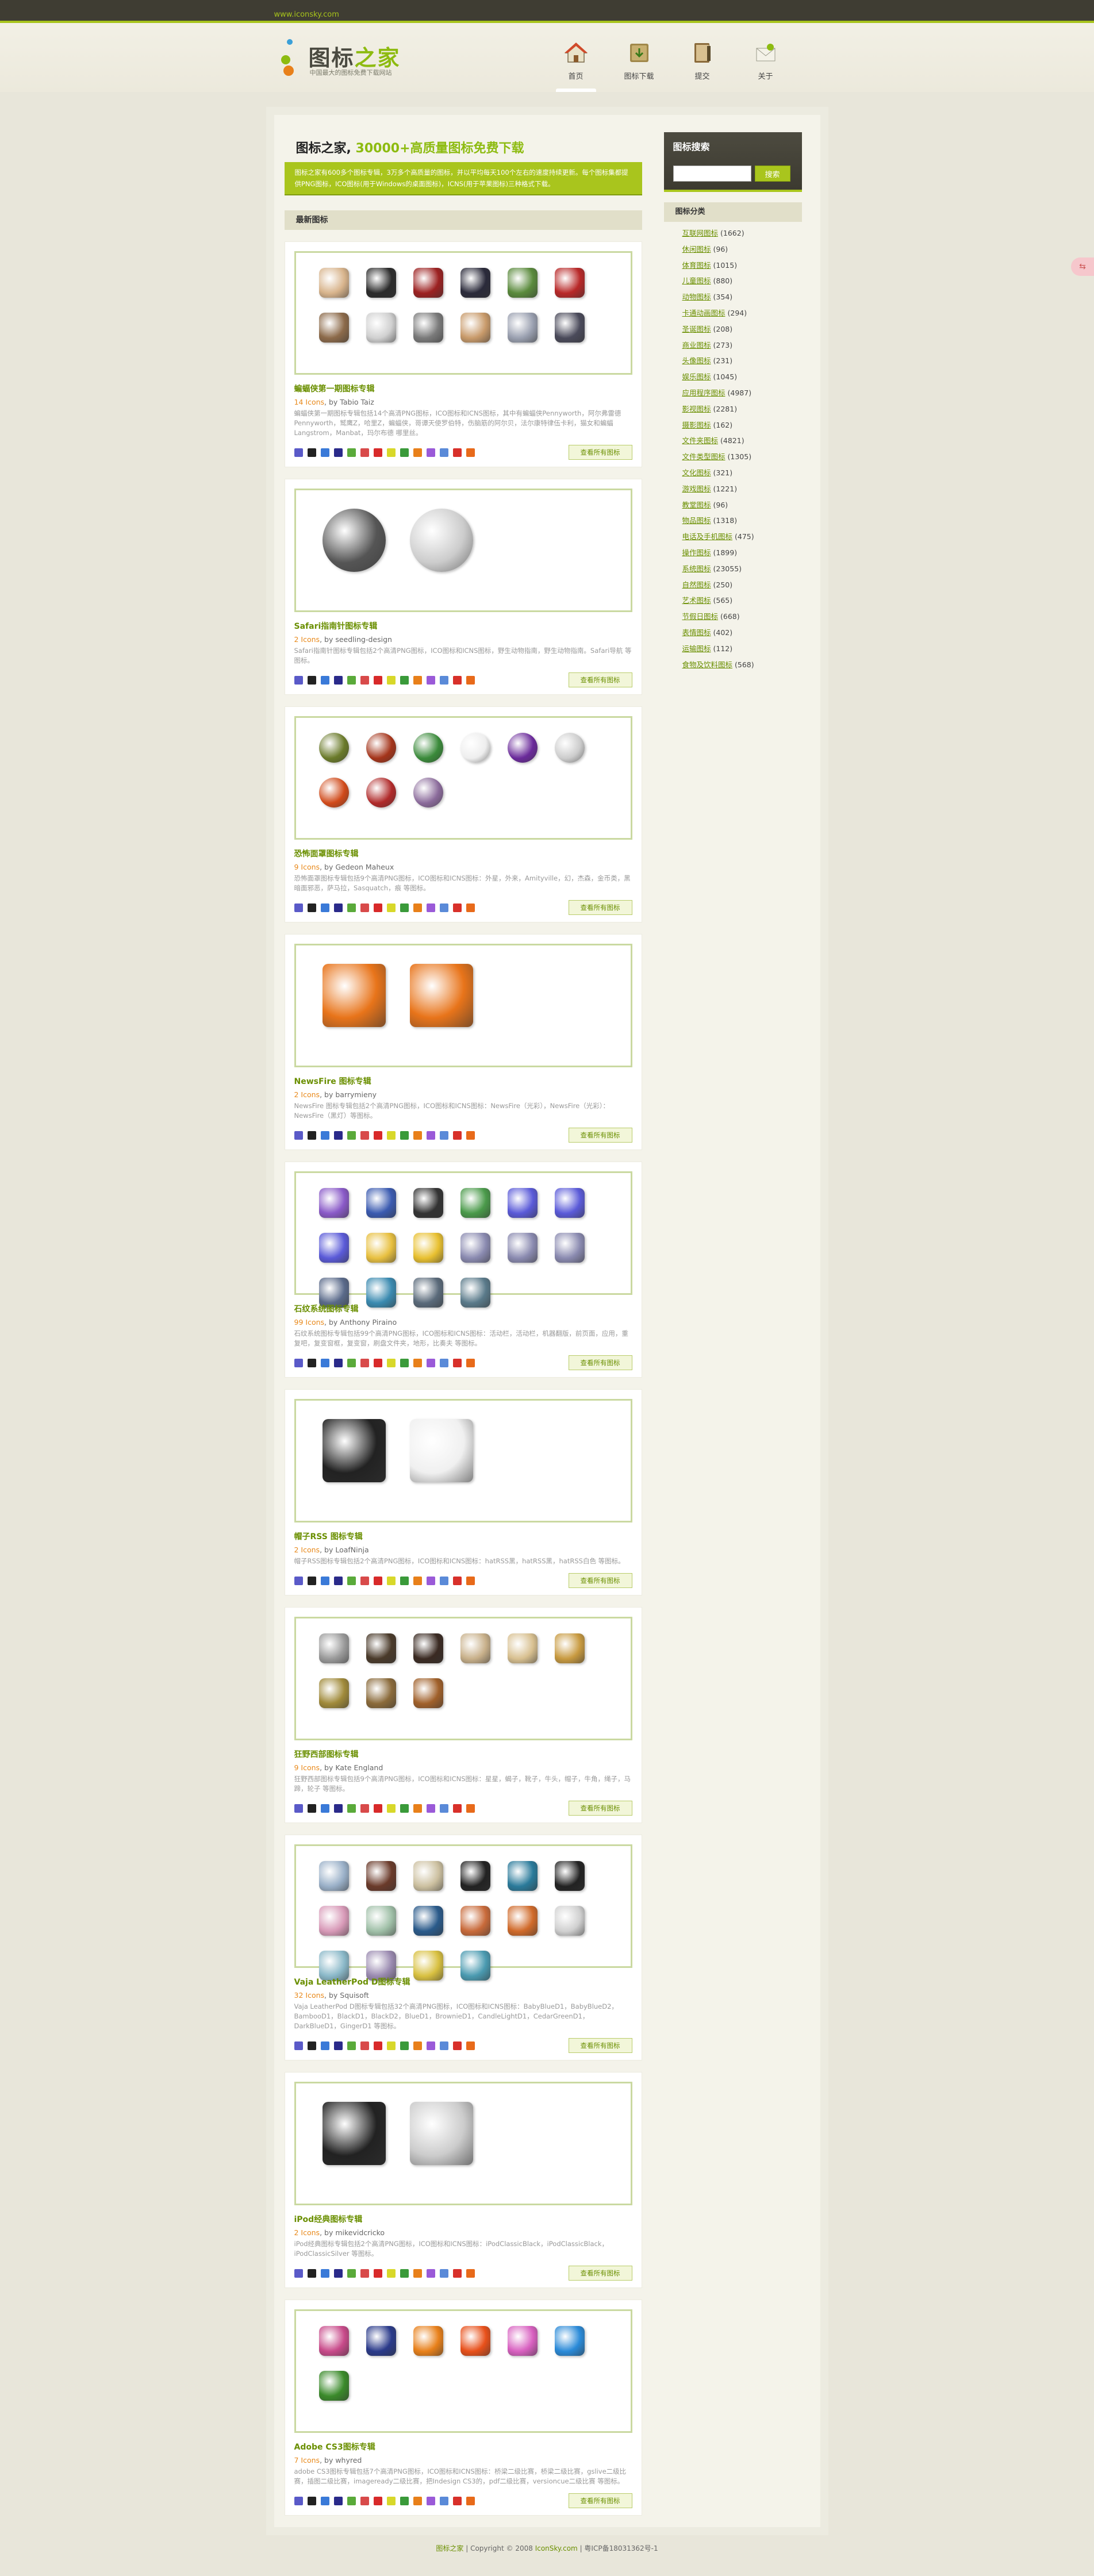 The image size is (1094, 2576). What do you see at coordinates (696, 520) in the screenshot?
I see `category-link: 物品图标` at bounding box center [696, 520].